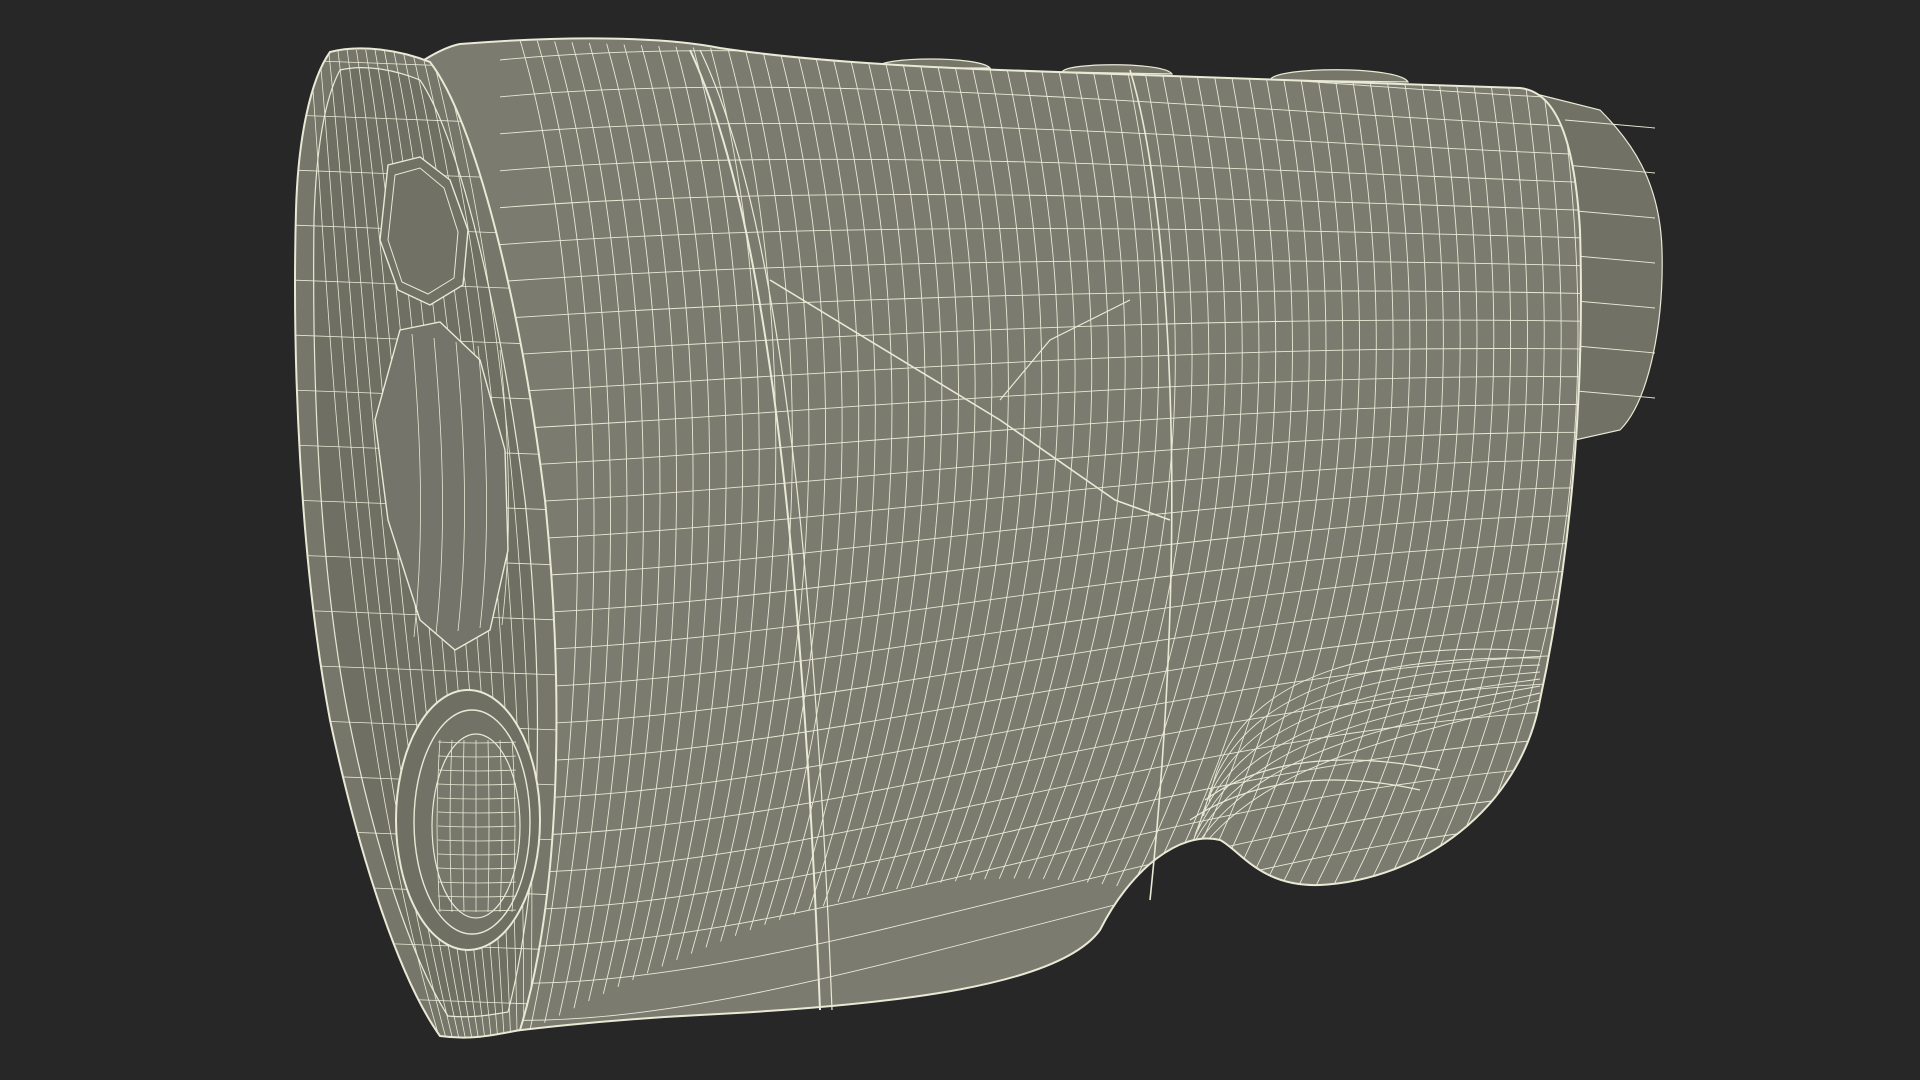 The height and width of the screenshot is (1080, 1920). Describe the element at coordinates (468, 820) in the screenshot. I see `objective-lens` at that location.